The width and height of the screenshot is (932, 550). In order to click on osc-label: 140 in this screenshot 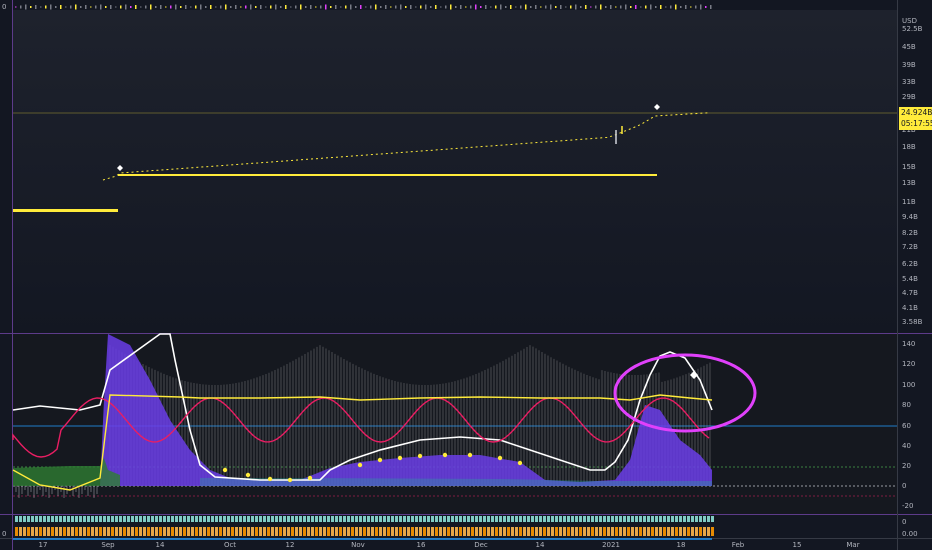, I will do `click(909, 344)`.